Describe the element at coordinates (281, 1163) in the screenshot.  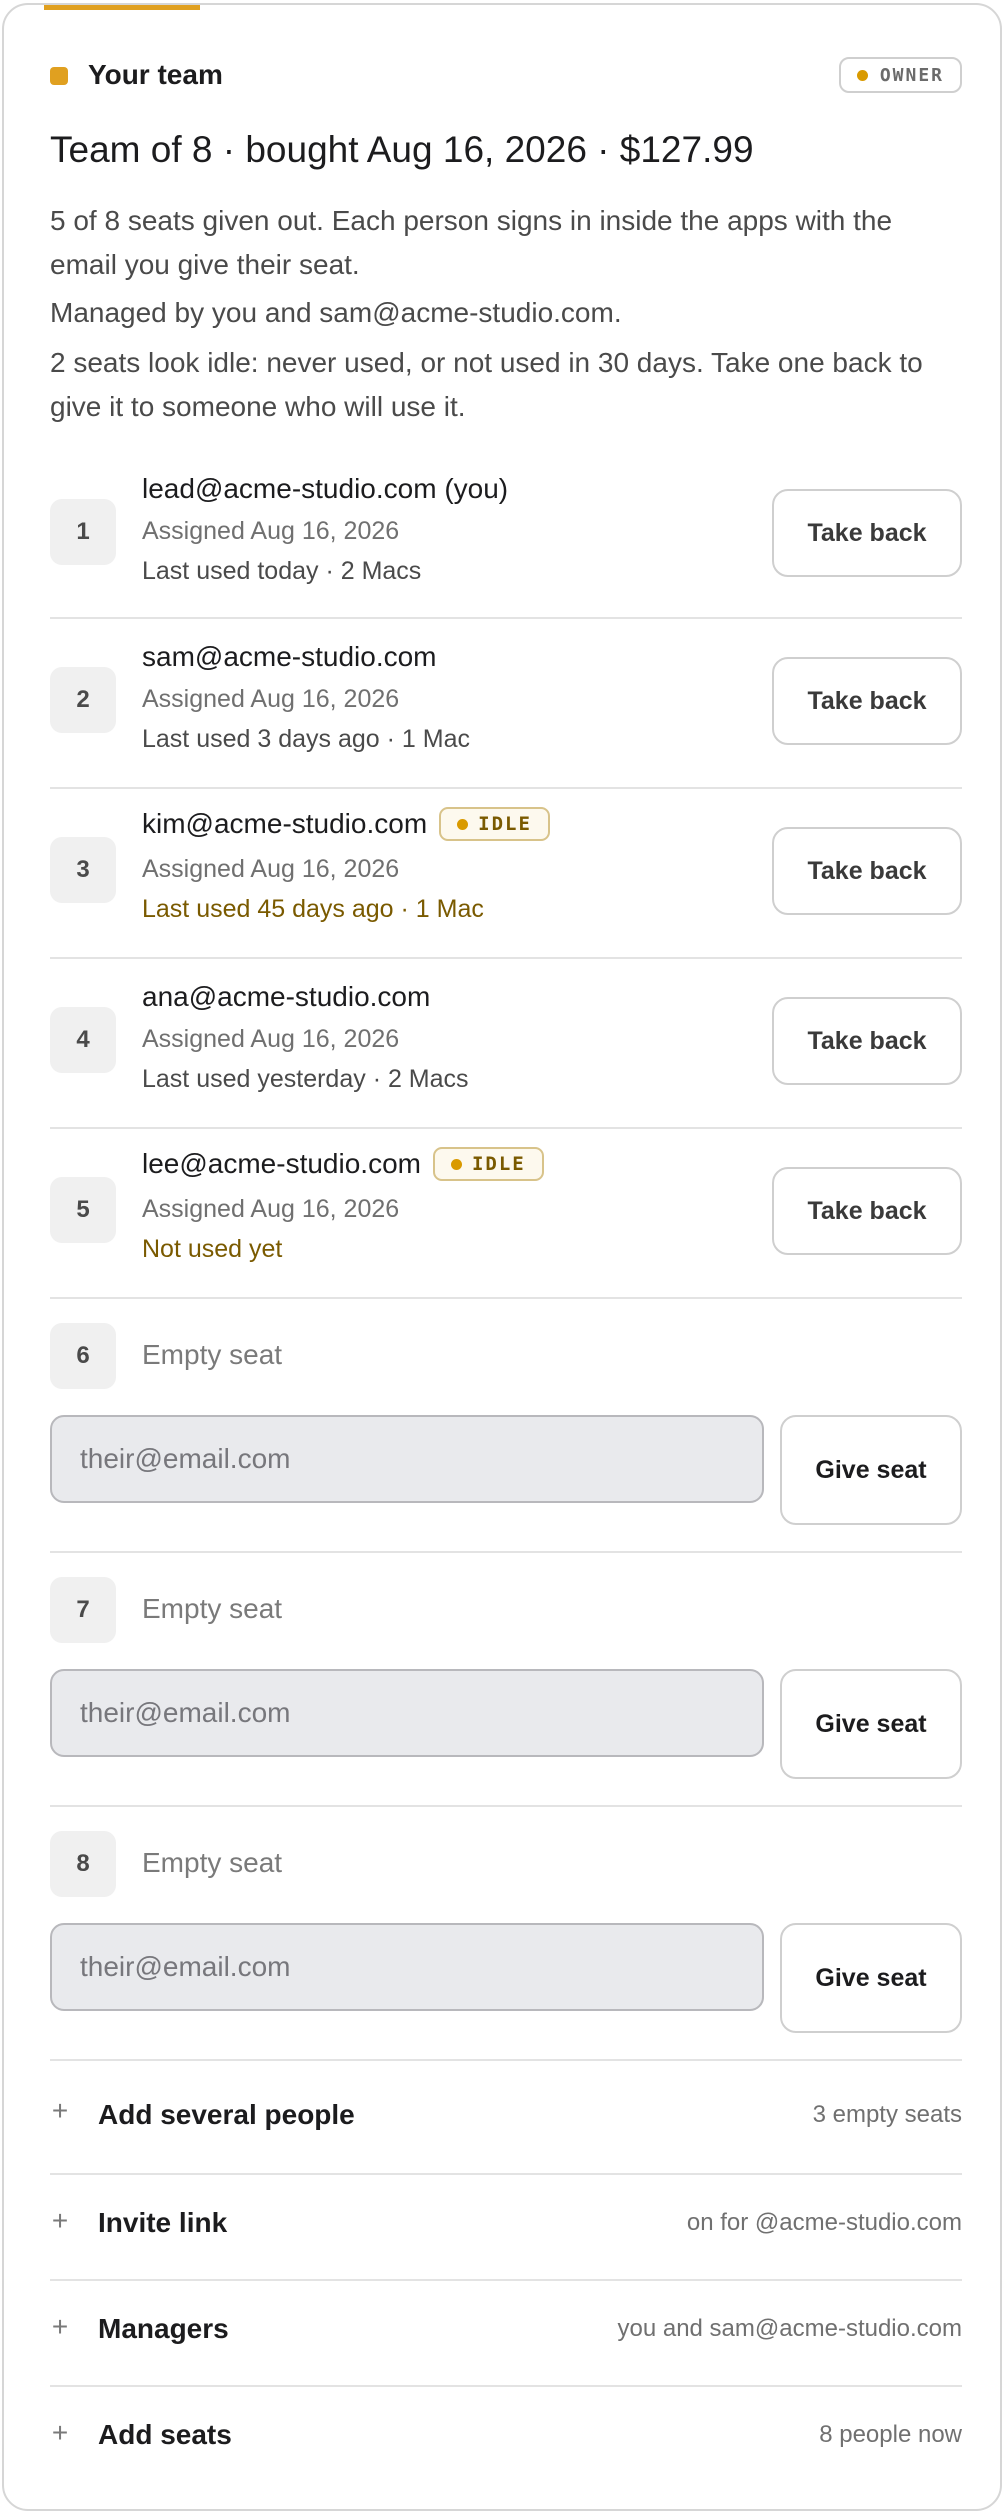
I see `seat-email-text: lee@acme-studio.com` at that location.